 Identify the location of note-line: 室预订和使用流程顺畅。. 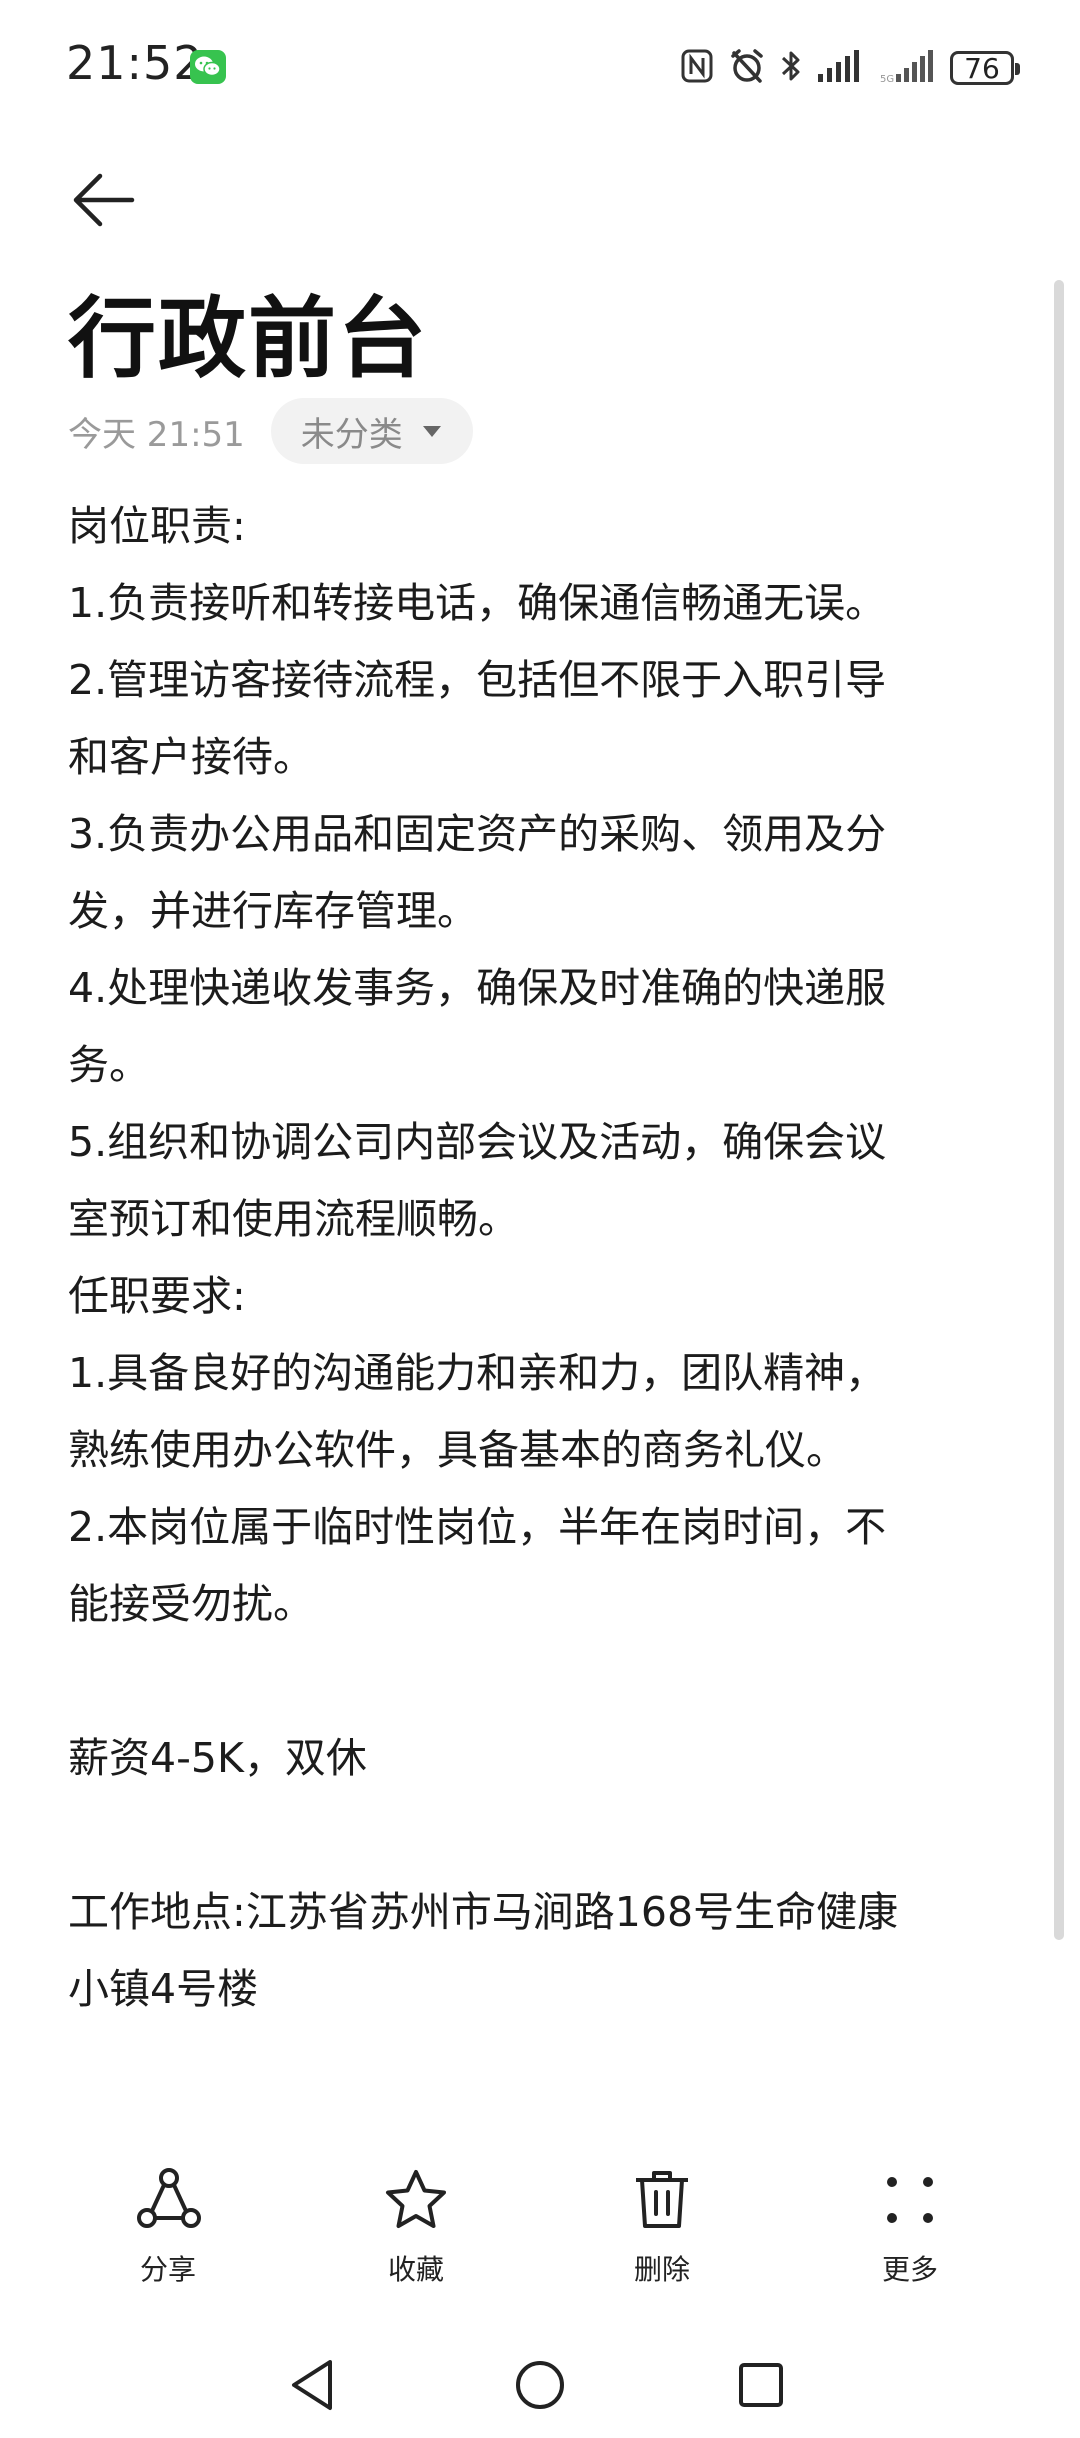
(293, 1219).